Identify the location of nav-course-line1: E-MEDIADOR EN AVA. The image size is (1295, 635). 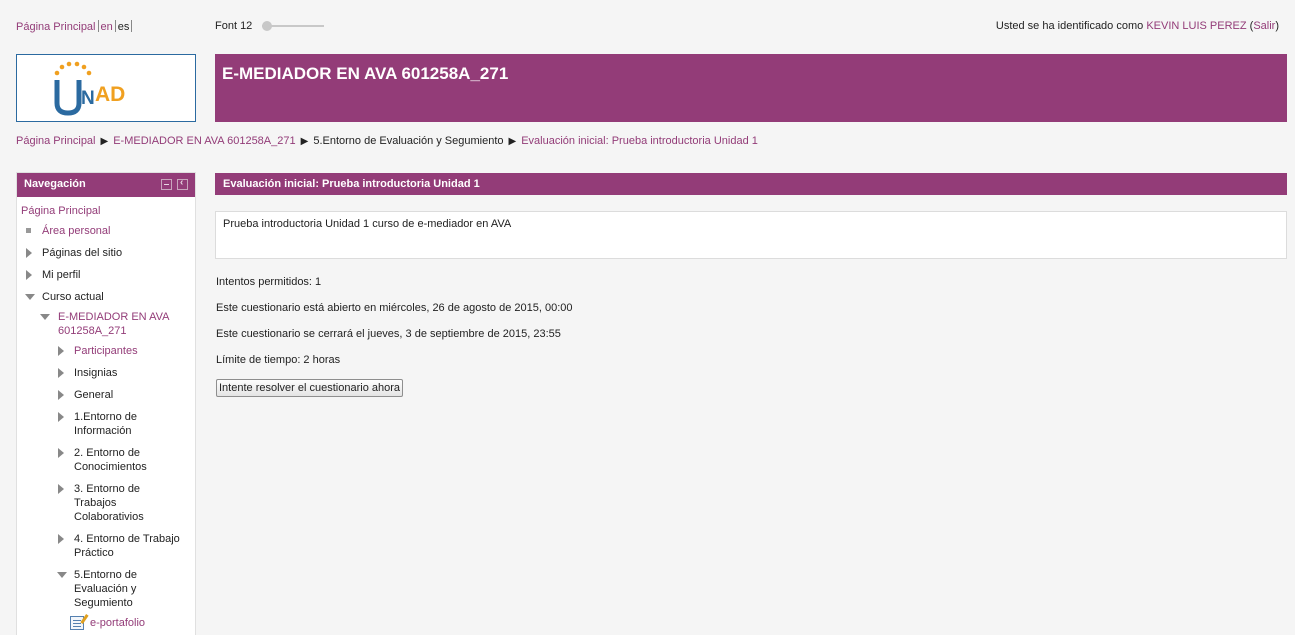
(114, 317).